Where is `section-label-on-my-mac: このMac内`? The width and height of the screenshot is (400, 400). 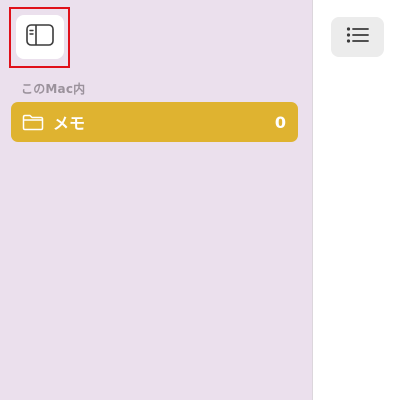 section-label-on-my-mac: このMac内 is located at coordinates (53, 89).